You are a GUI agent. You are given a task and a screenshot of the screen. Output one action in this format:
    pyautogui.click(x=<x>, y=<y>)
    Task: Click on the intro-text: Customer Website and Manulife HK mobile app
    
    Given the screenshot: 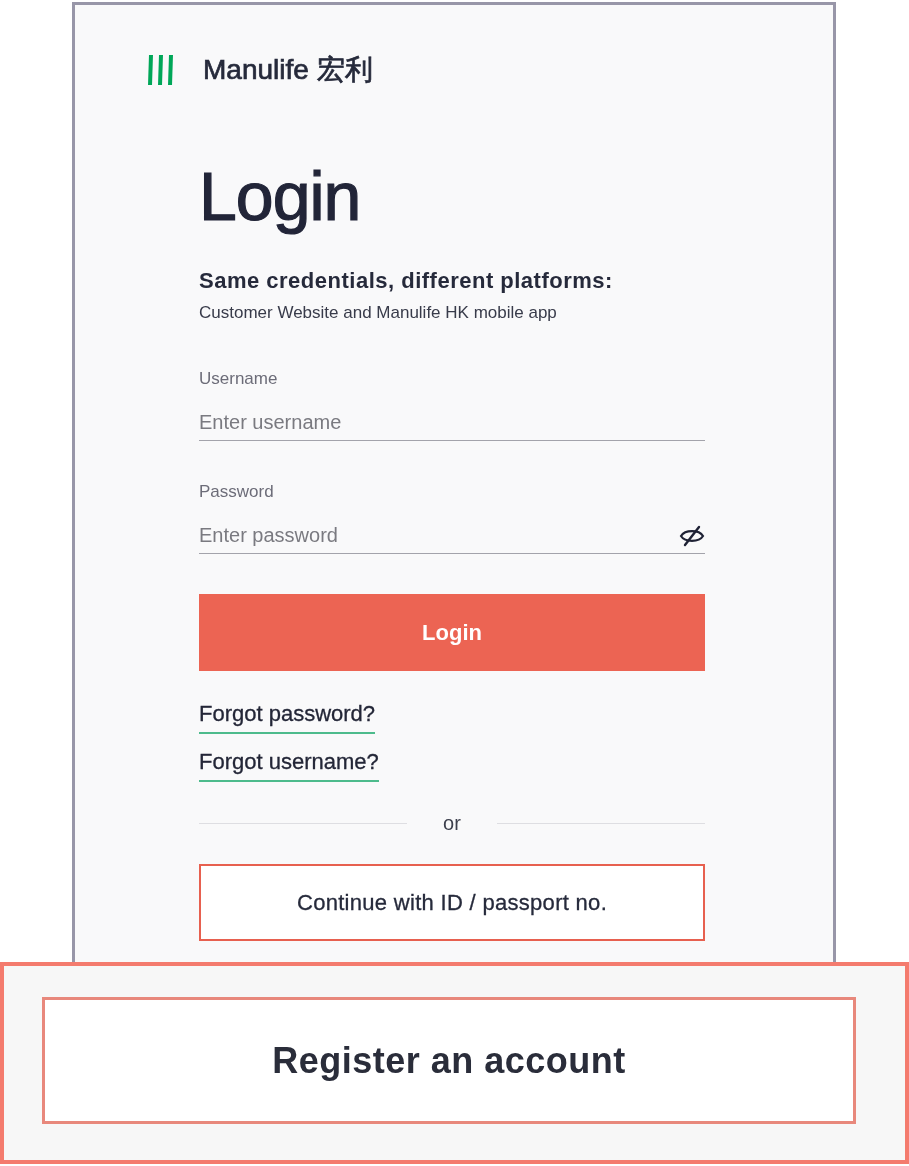 What is the action you would take?
    pyautogui.click(x=378, y=313)
    